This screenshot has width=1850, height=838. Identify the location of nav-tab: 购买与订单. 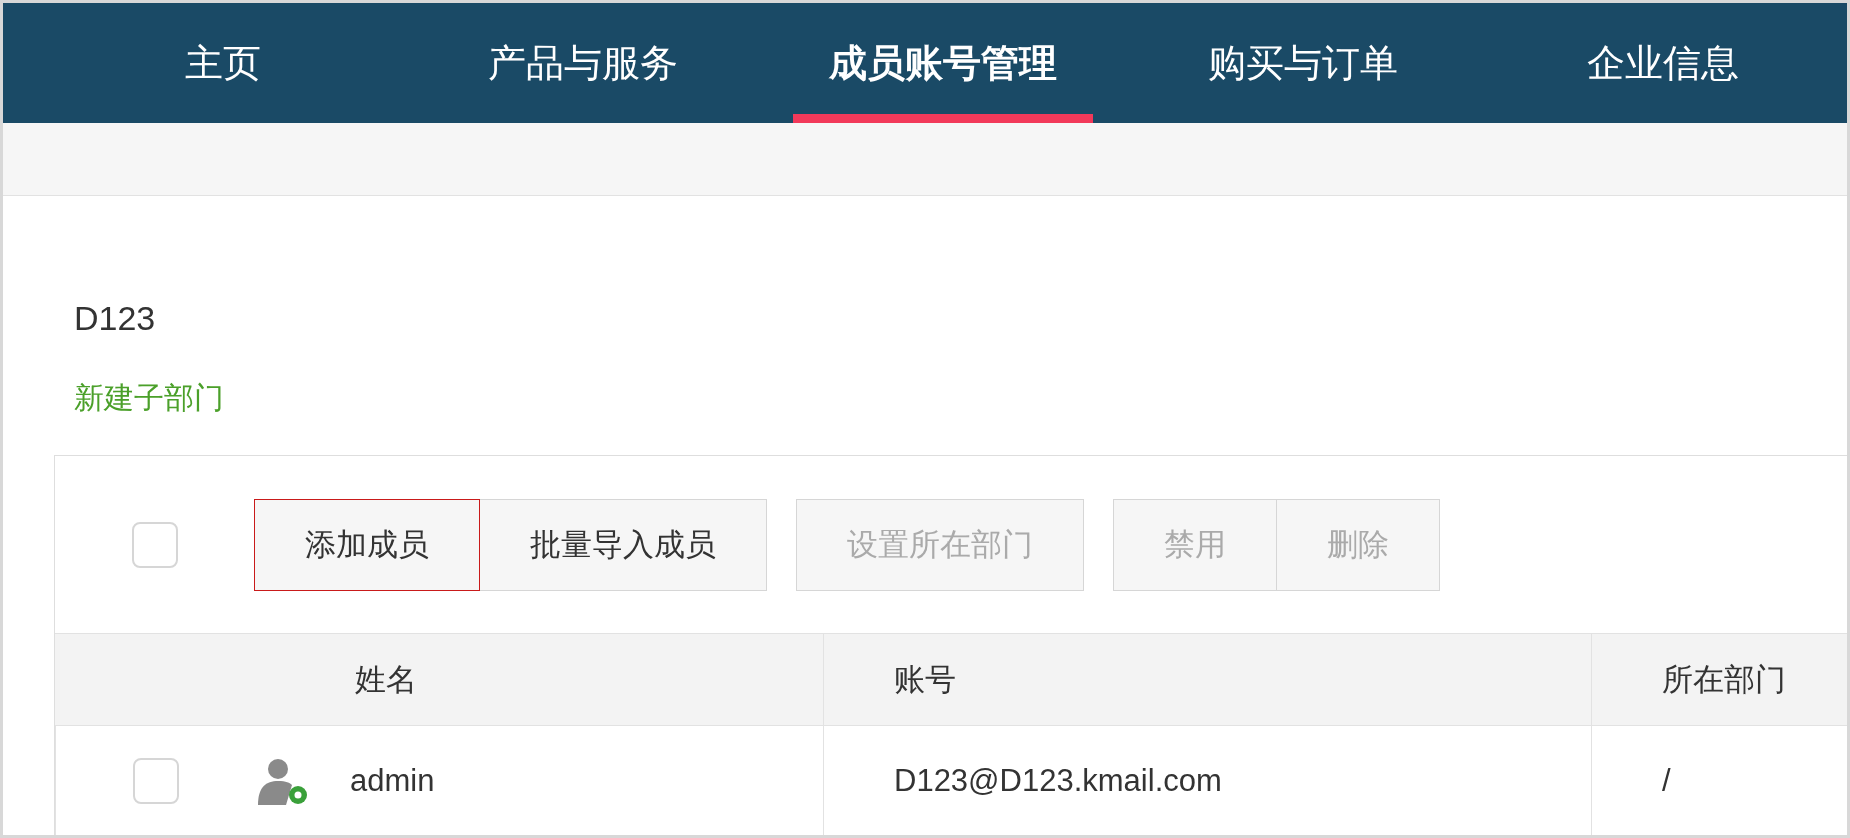
(1303, 63).